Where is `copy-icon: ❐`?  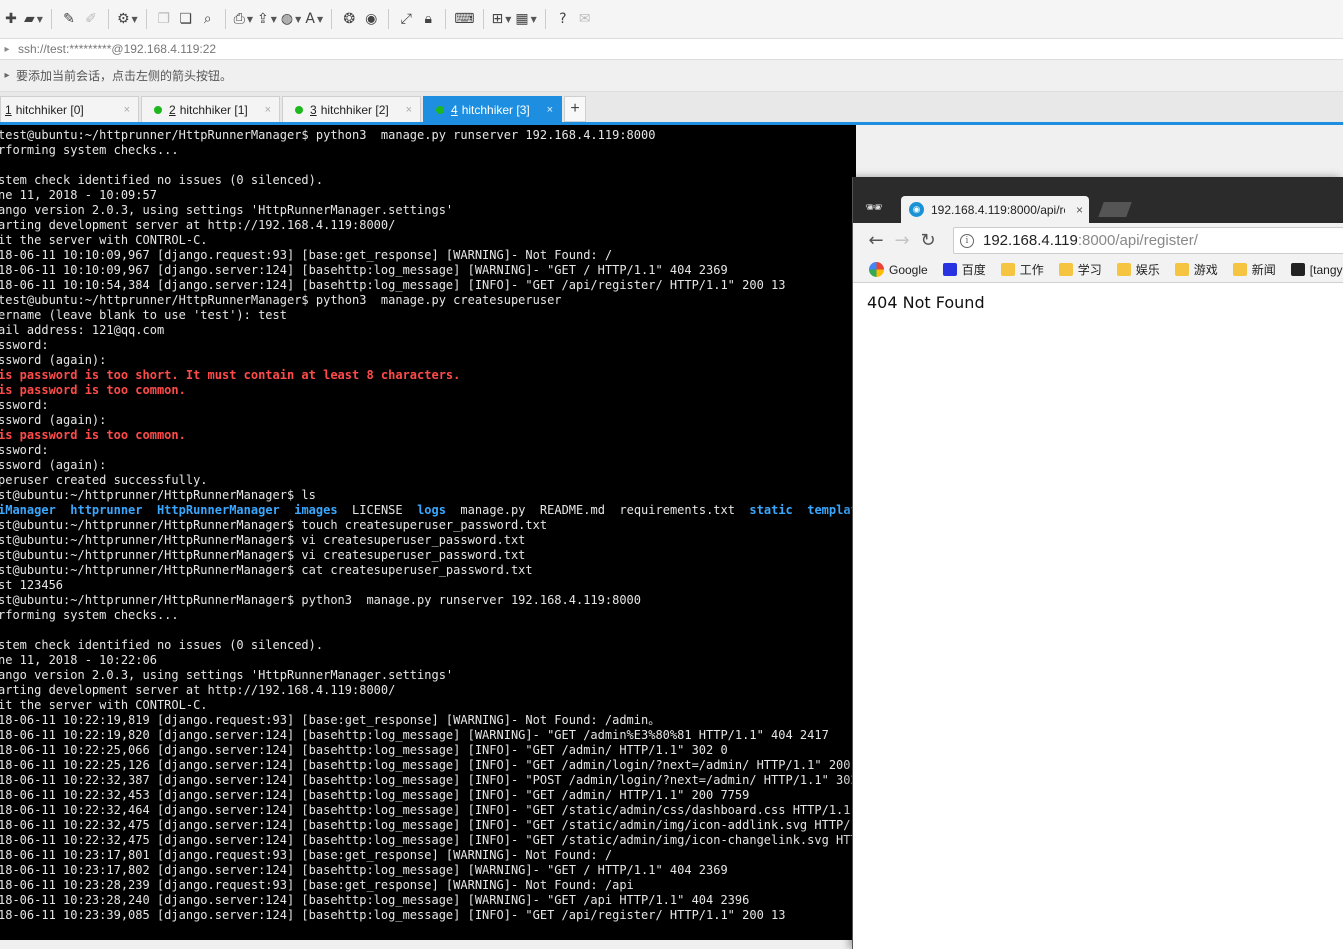
copy-icon: ❐ is located at coordinates (164, 19).